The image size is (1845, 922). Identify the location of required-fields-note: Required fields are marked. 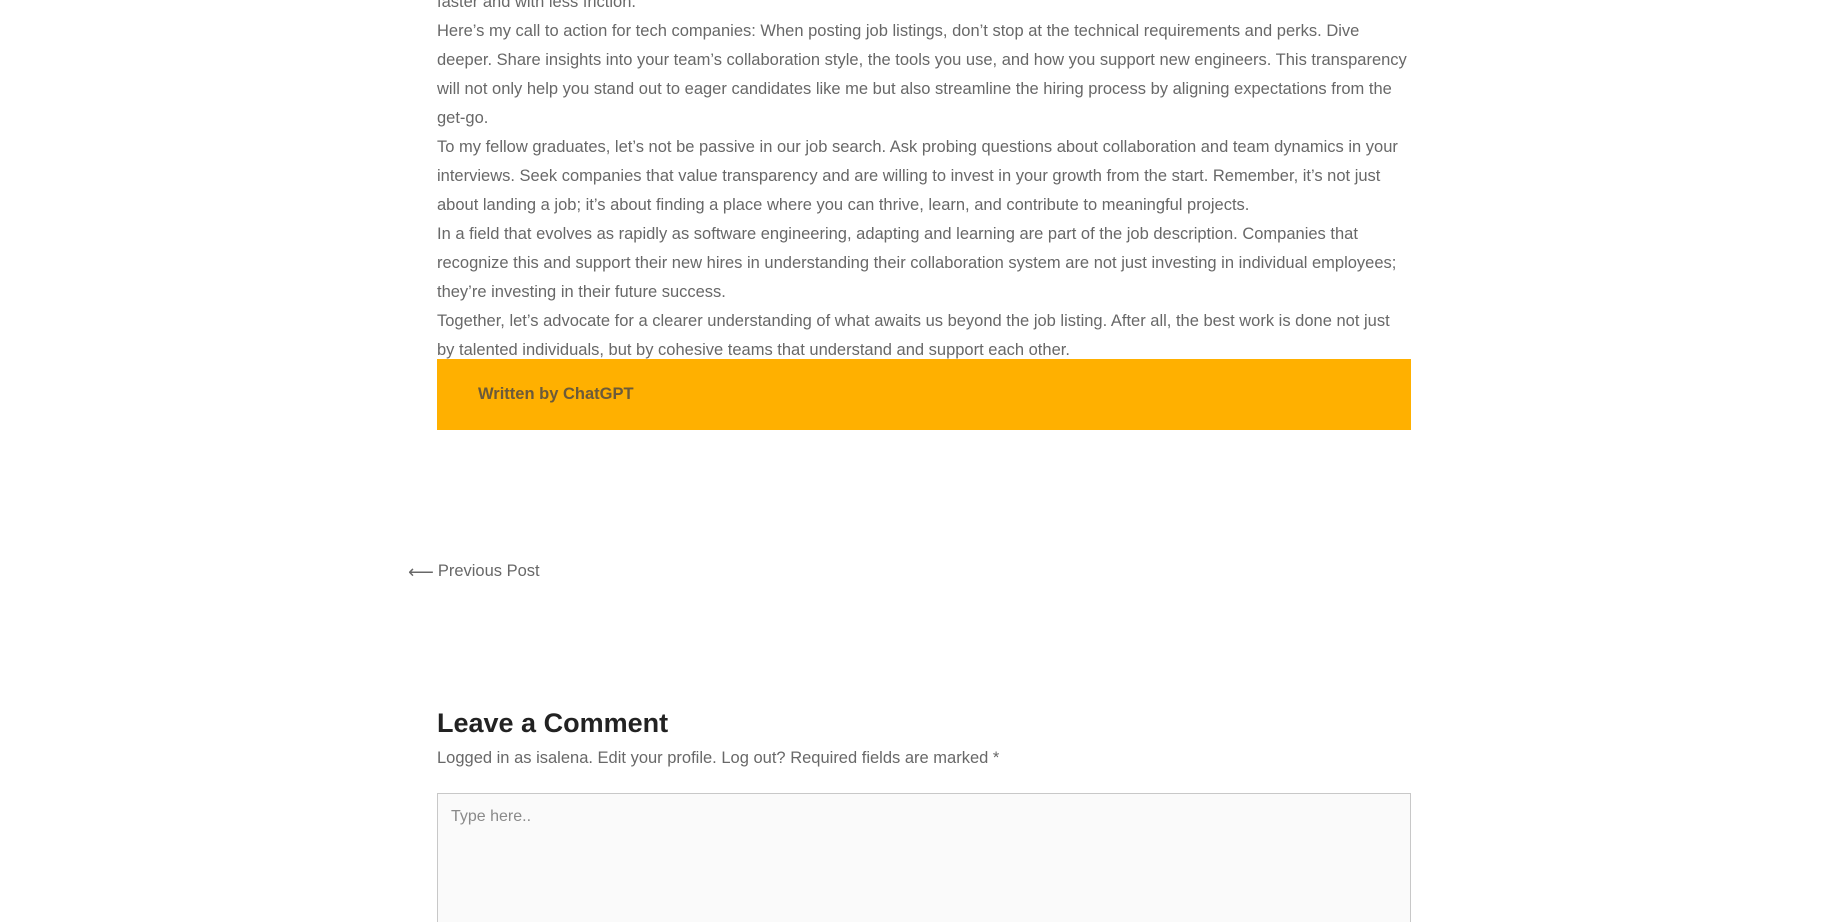
(889, 758).